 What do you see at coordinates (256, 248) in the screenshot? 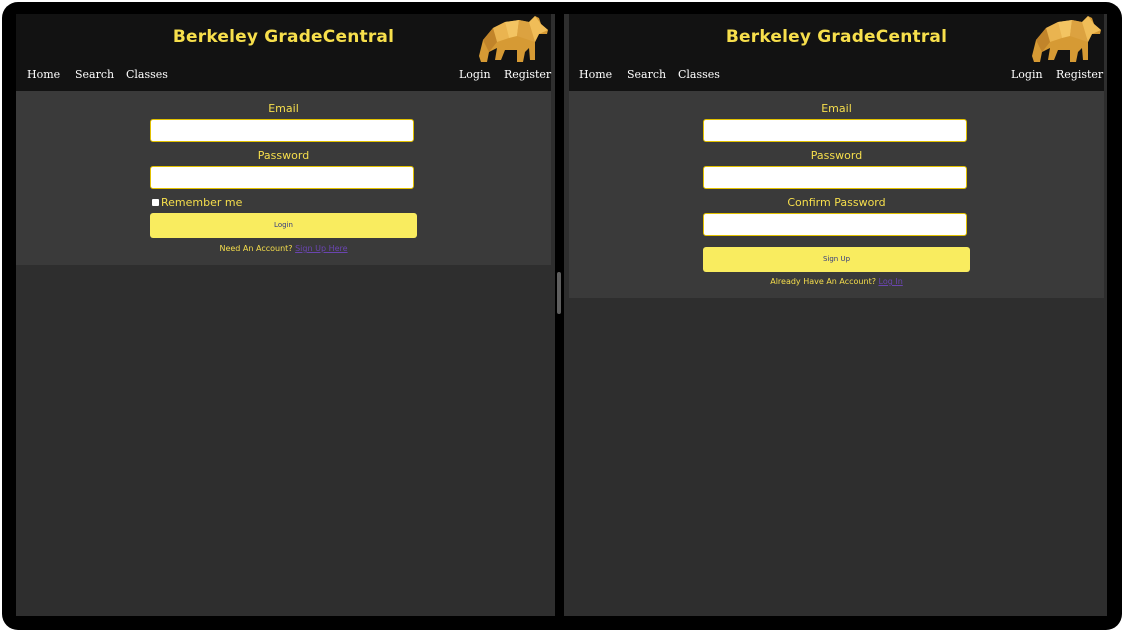
I see `signup-prompt-text: Need An Account?` at bounding box center [256, 248].